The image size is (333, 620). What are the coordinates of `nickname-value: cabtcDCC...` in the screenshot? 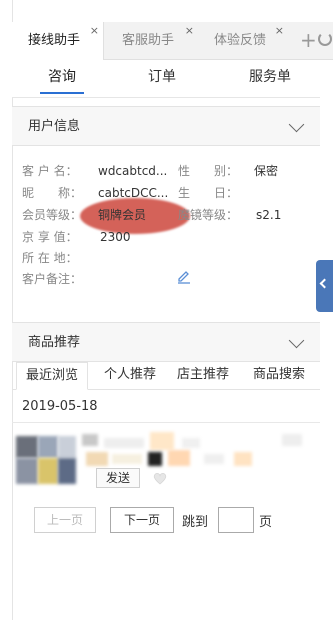 It's located at (133, 193).